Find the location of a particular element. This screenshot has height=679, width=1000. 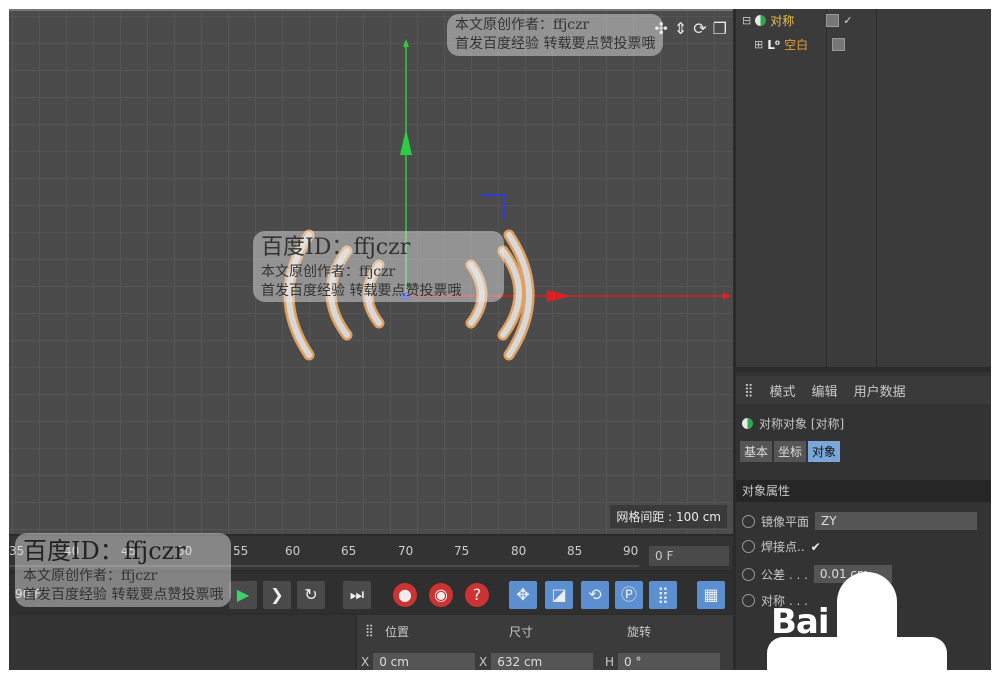

tick-label: 55 is located at coordinates (241, 551).